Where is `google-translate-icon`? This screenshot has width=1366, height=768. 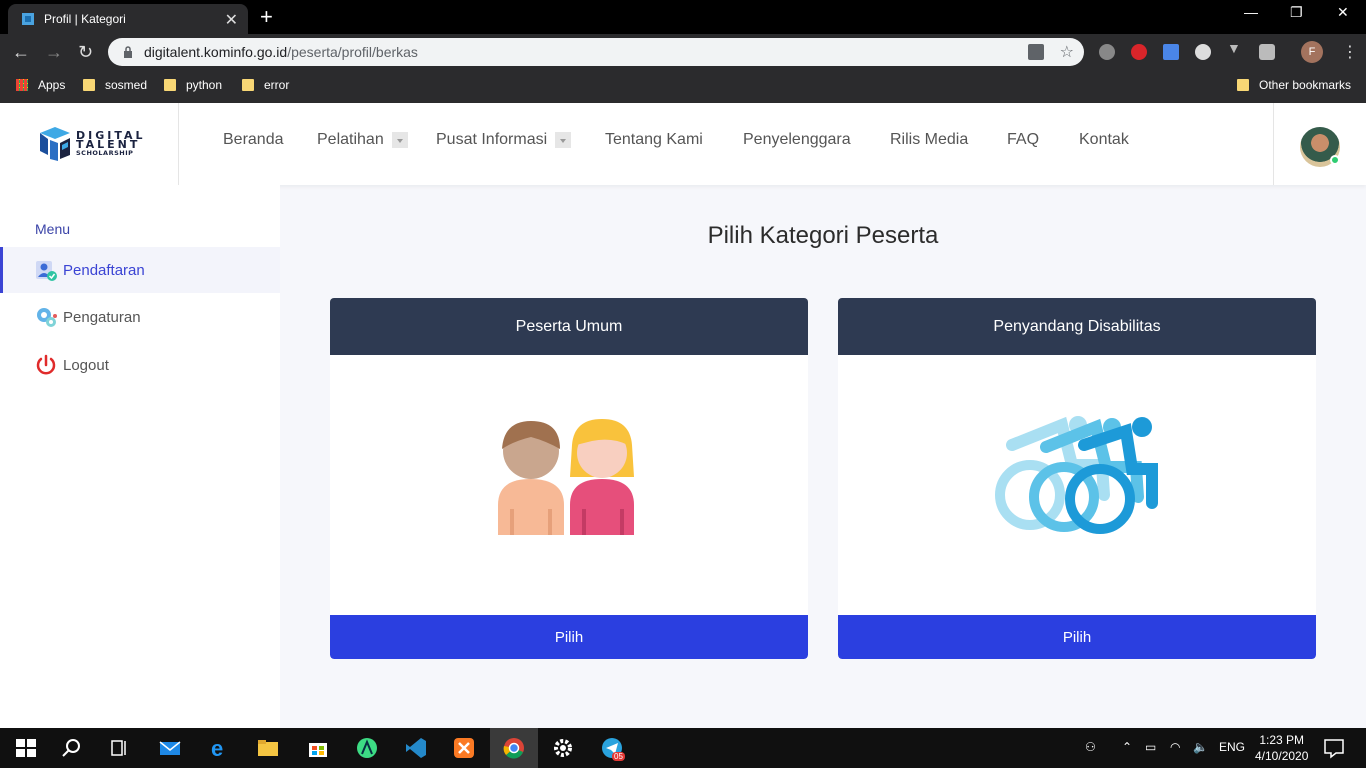
google-translate-icon is located at coordinates (1171, 52).